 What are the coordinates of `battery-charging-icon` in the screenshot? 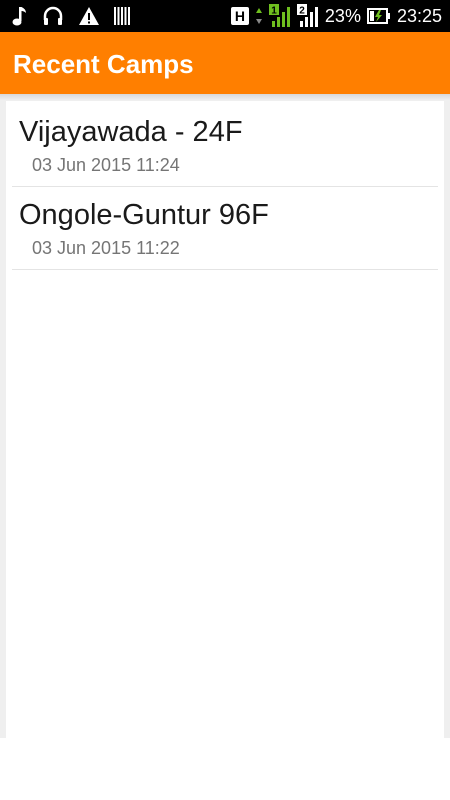 It's located at (378, 16).